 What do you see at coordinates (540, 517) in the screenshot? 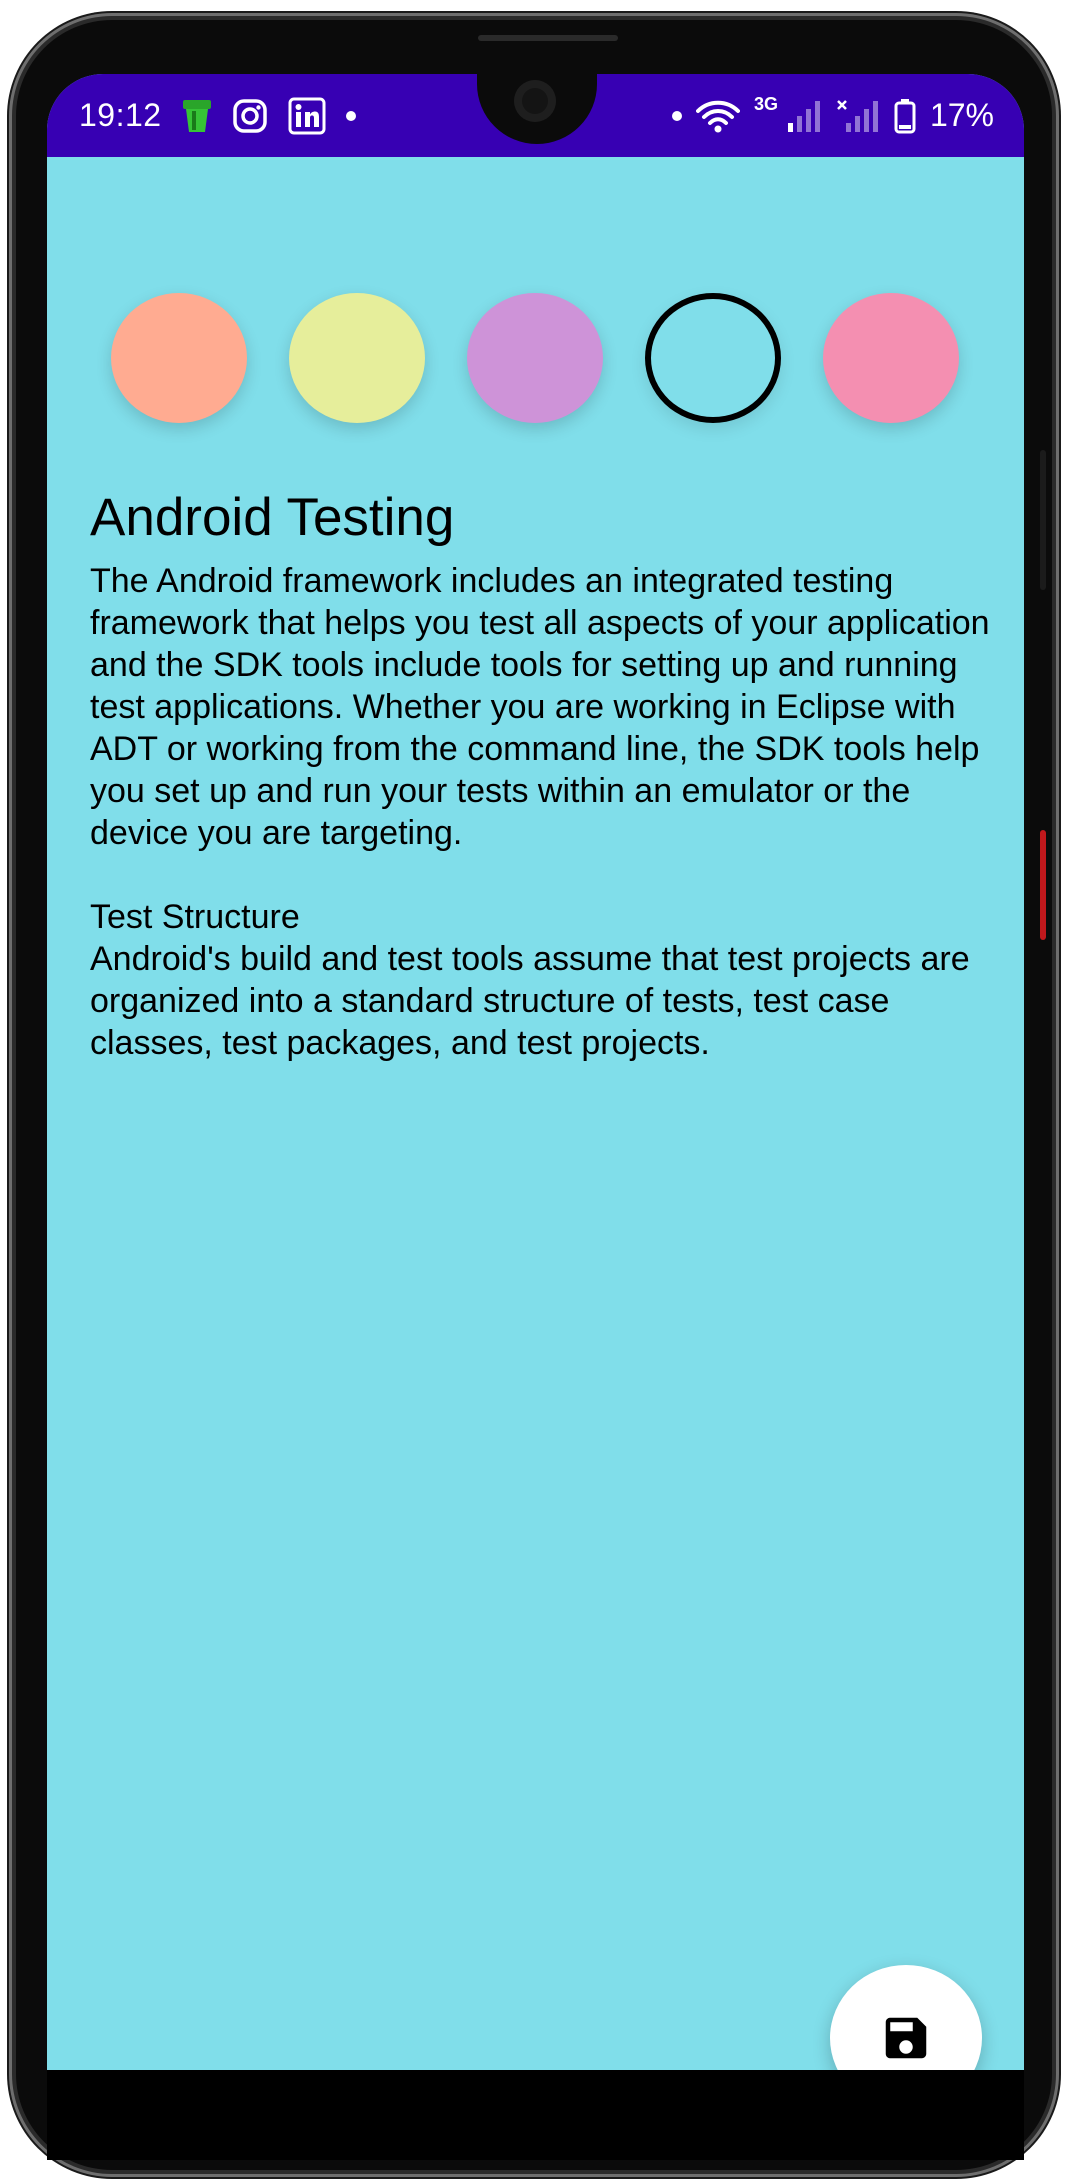
I see `note-title-field: Android Testing` at bounding box center [540, 517].